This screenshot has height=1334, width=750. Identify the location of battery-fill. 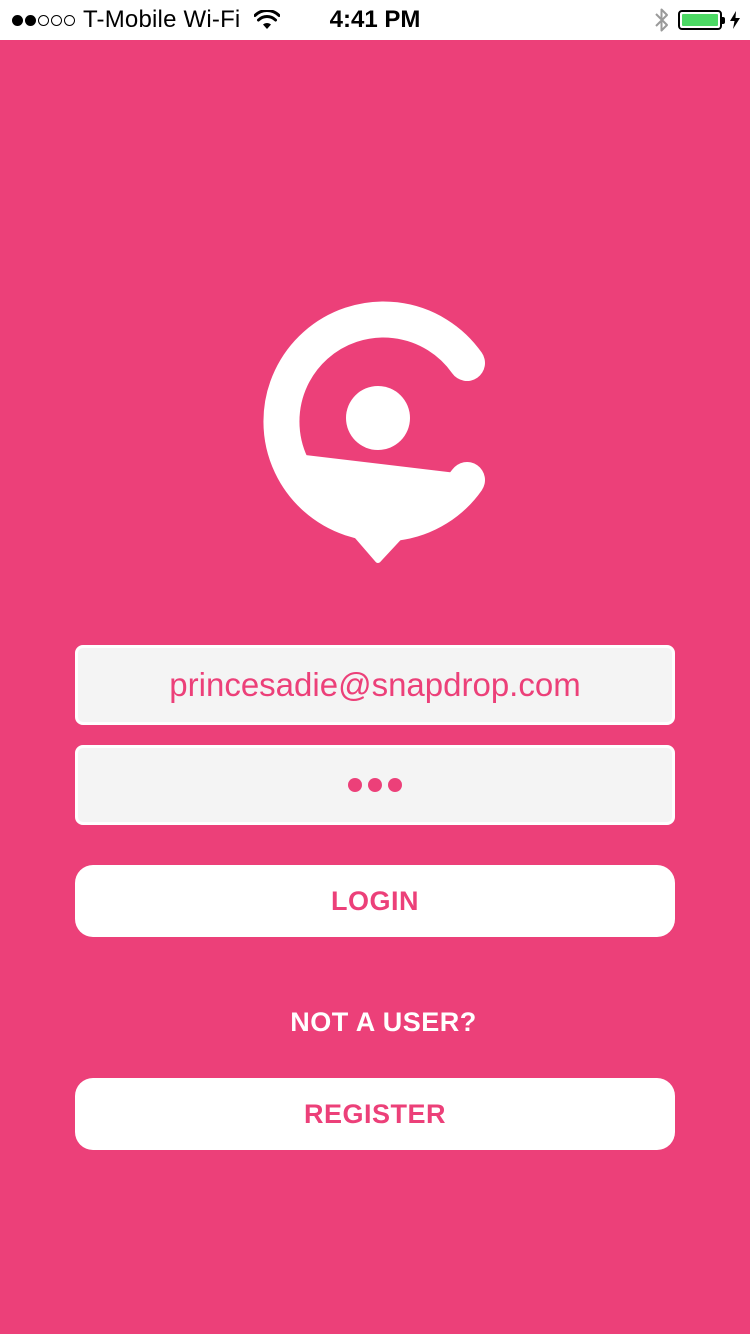
(700, 20).